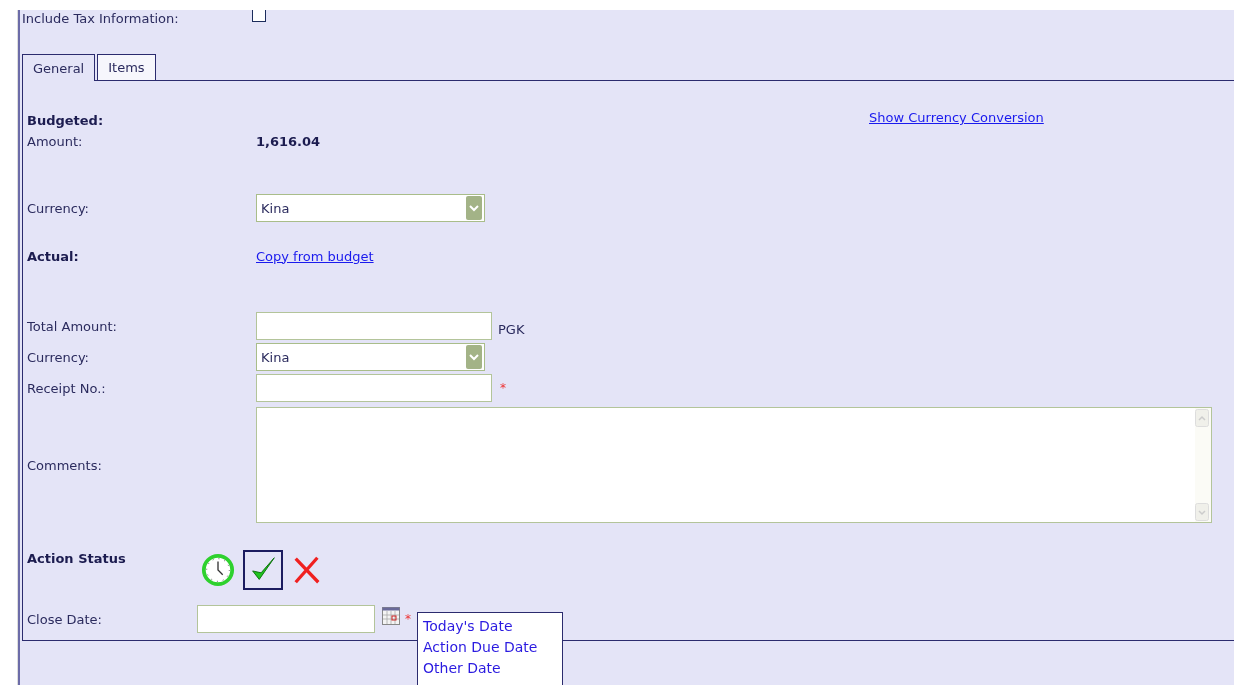 The image size is (1234, 685). What do you see at coordinates (126, 67) in the screenshot?
I see `tab: Items` at bounding box center [126, 67].